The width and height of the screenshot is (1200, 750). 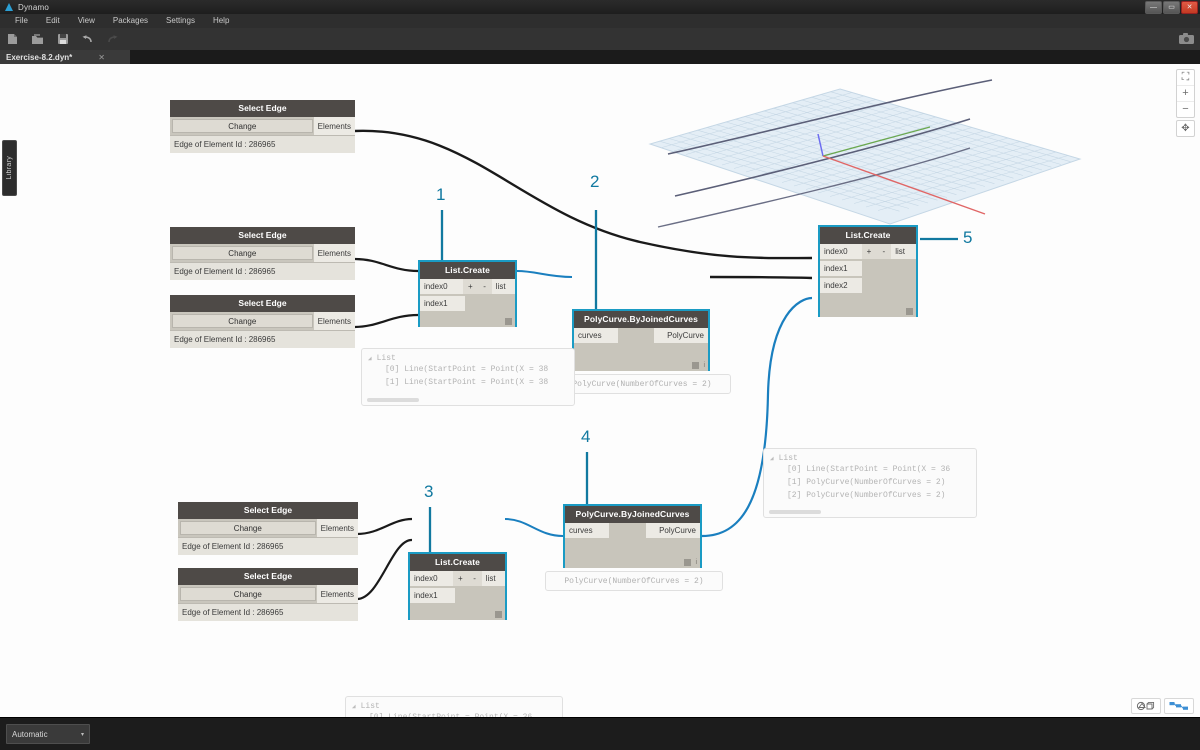 What do you see at coordinates (21, 21) in the screenshot?
I see `menu-item-file: File` at bounding box center [21, 21].